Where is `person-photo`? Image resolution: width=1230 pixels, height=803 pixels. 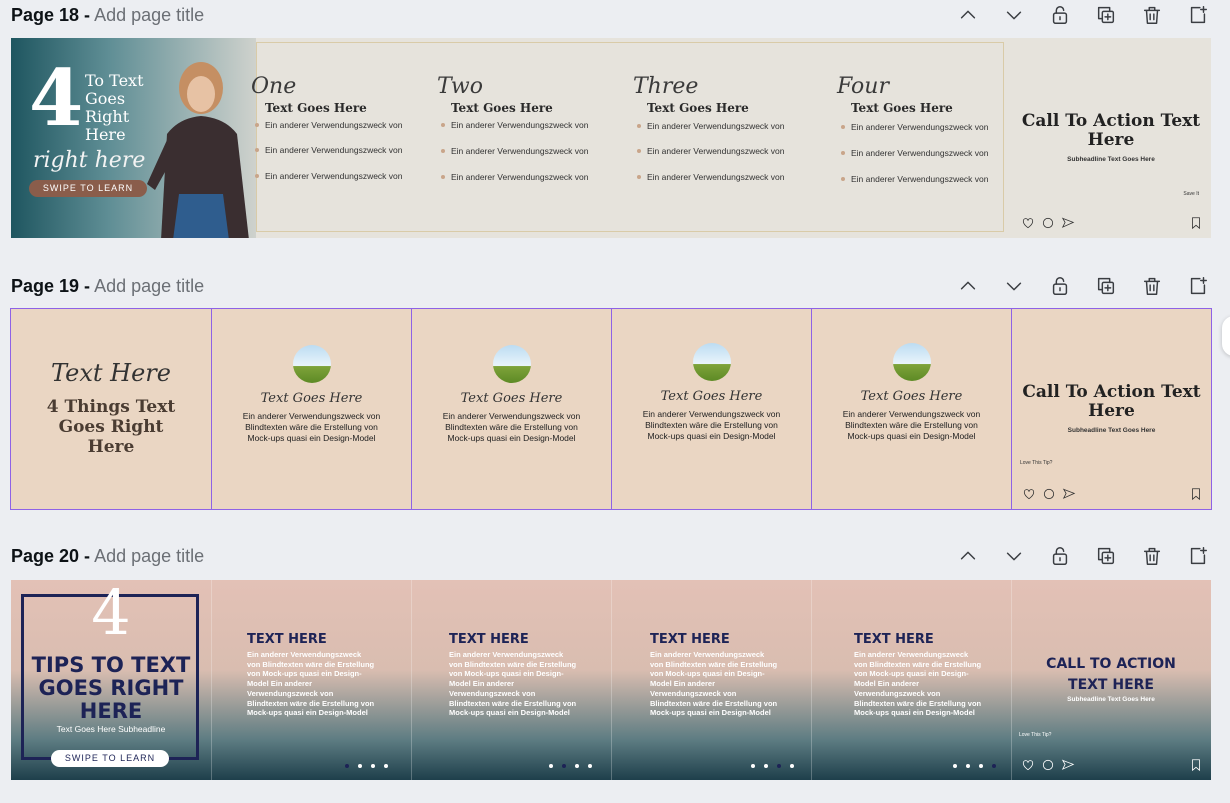
person-photo is located at coordinates (198, 150).